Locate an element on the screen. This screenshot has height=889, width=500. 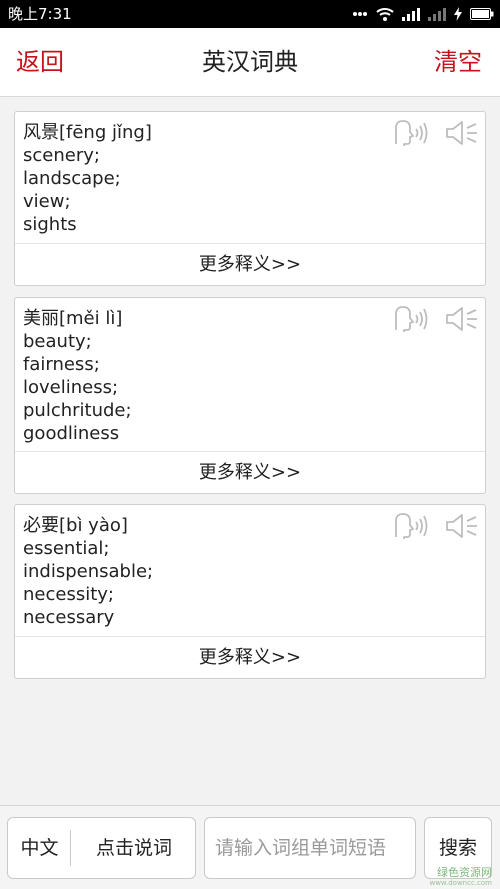
page-title: 英汉词典 is located at coordinates (250, 62).